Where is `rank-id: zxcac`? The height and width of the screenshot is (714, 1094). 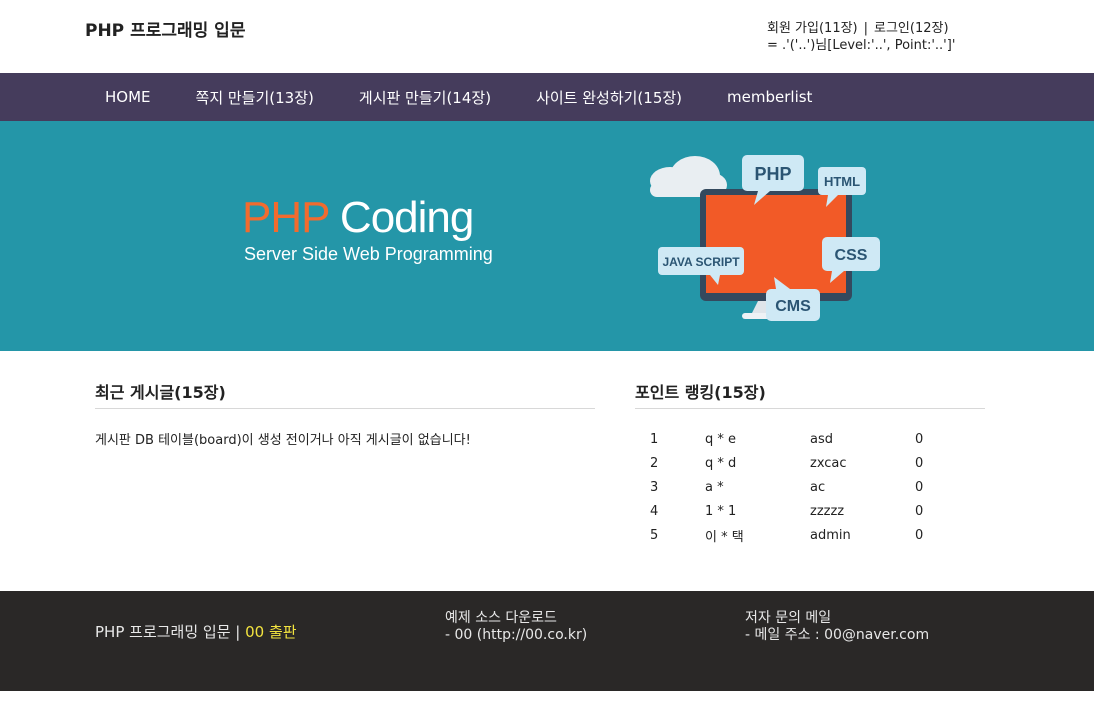 rank-id: zxcac is located at coordinates (828, 463).